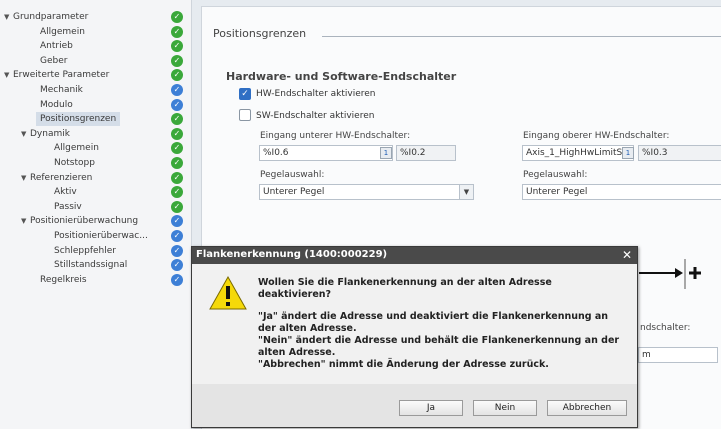  Describe the element at coordinates (96, 105) in the screenshot. I see `tree-item: Modulo ✓` at that location.